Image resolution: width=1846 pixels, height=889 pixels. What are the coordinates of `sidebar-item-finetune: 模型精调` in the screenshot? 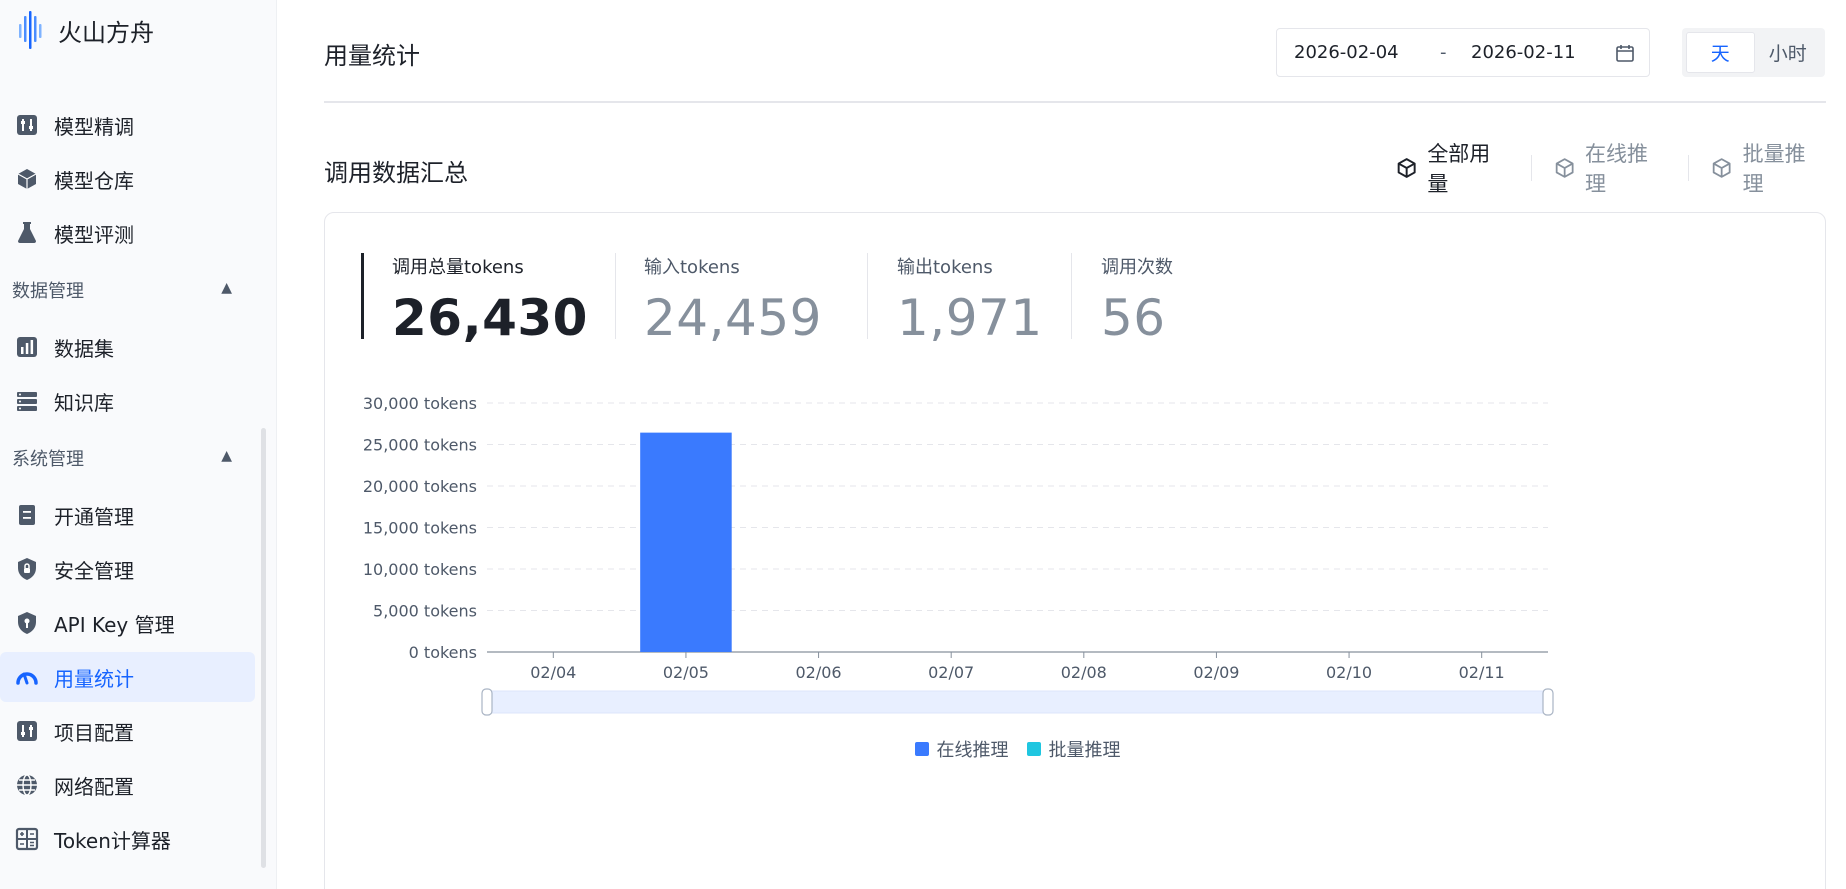 It's located at (127, 125).